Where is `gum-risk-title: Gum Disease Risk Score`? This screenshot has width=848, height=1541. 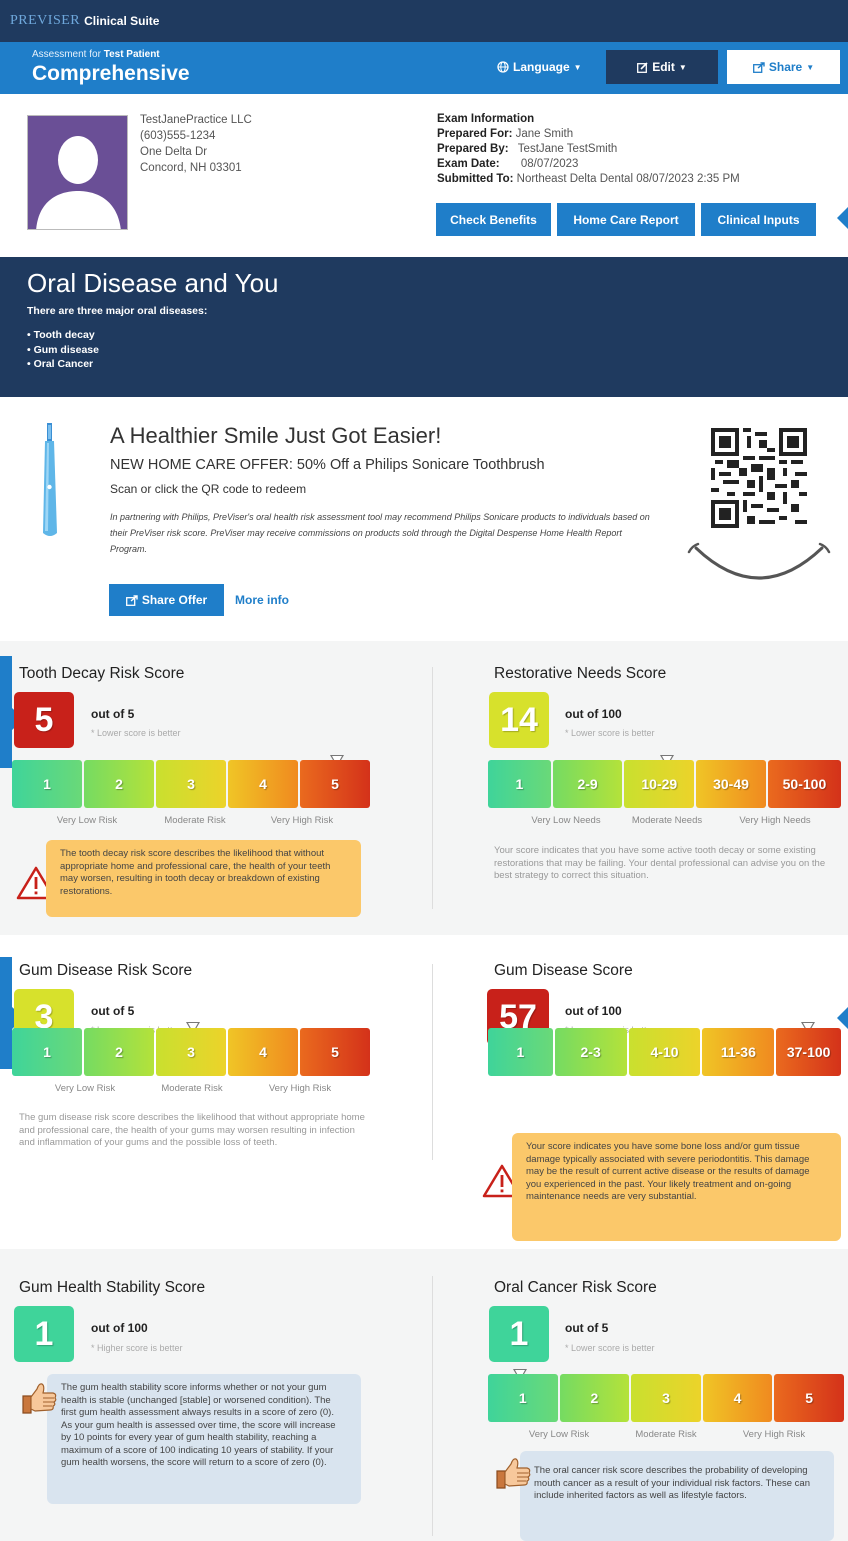
gum-risk-title: Gum Disease Risk Score is located at coordinates (106, 970).